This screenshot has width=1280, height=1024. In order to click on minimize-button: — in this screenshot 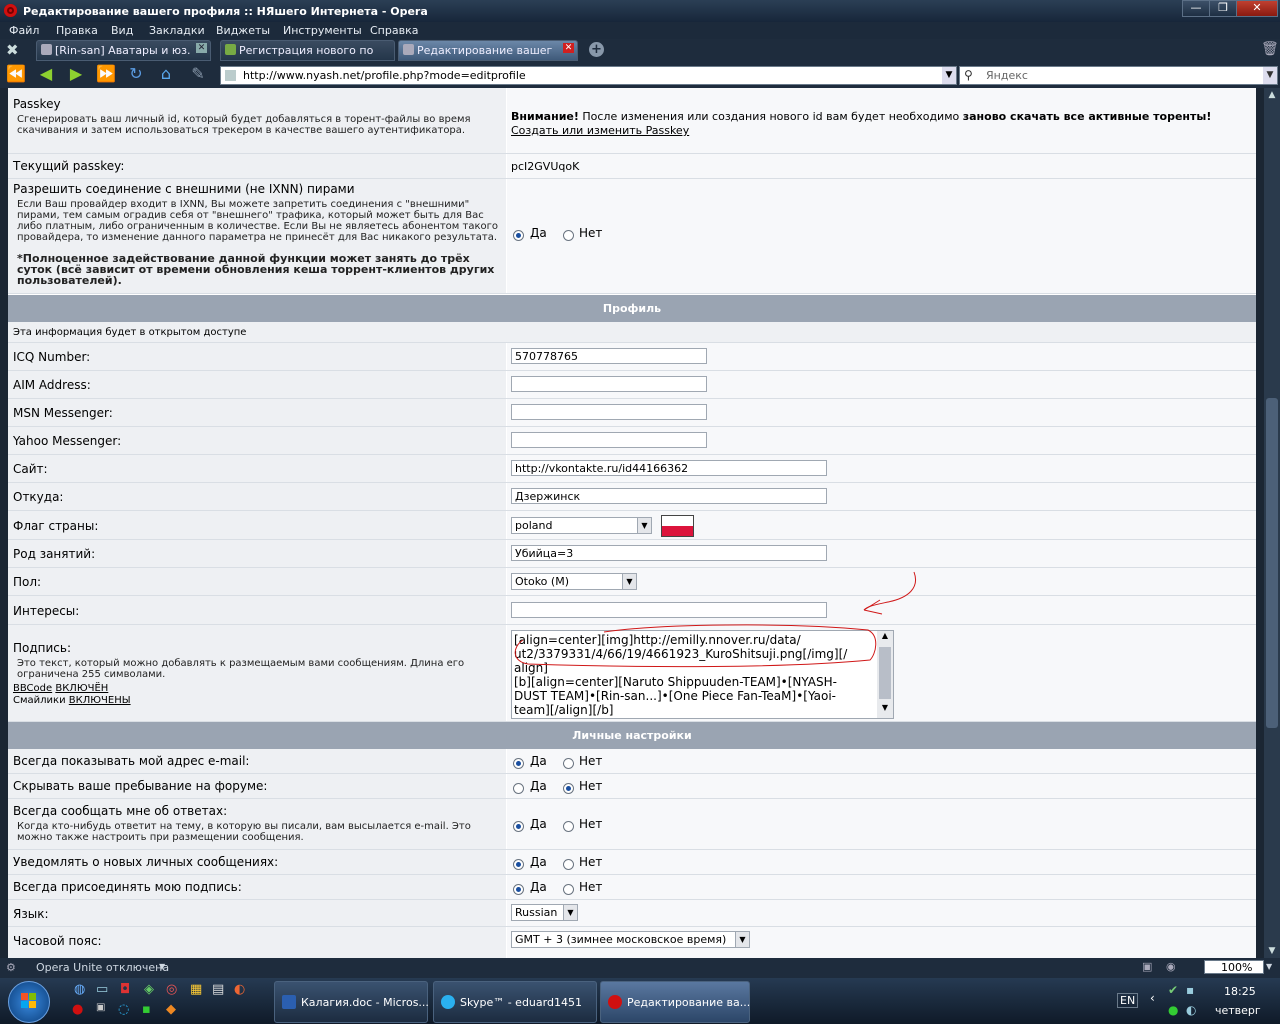, I will do `click(1196, 8)`.